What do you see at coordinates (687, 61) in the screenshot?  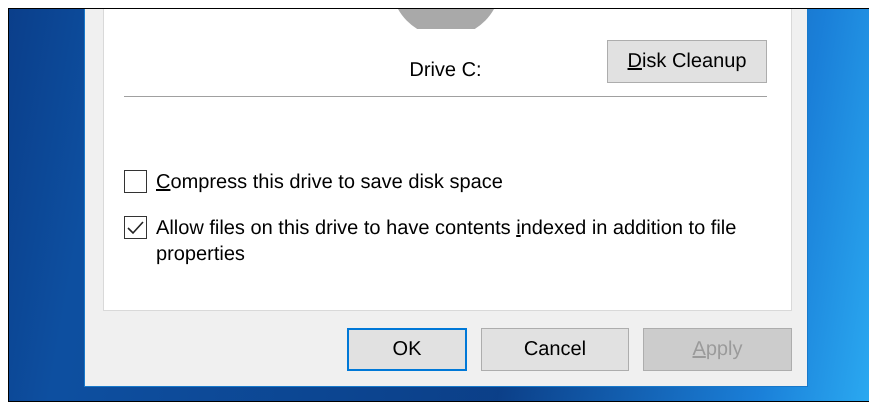 I see `disk-cleanup-button: Disk Cleanup` at bounding box center [687, 61].